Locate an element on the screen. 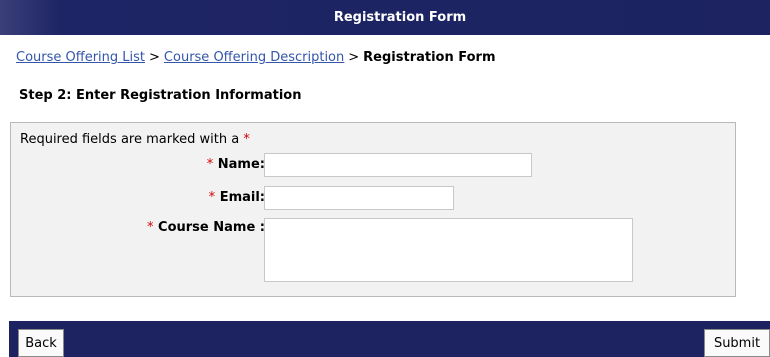  breadcrumb-course-offering-description: Course Offering Description is located at coordinates (254, 57).